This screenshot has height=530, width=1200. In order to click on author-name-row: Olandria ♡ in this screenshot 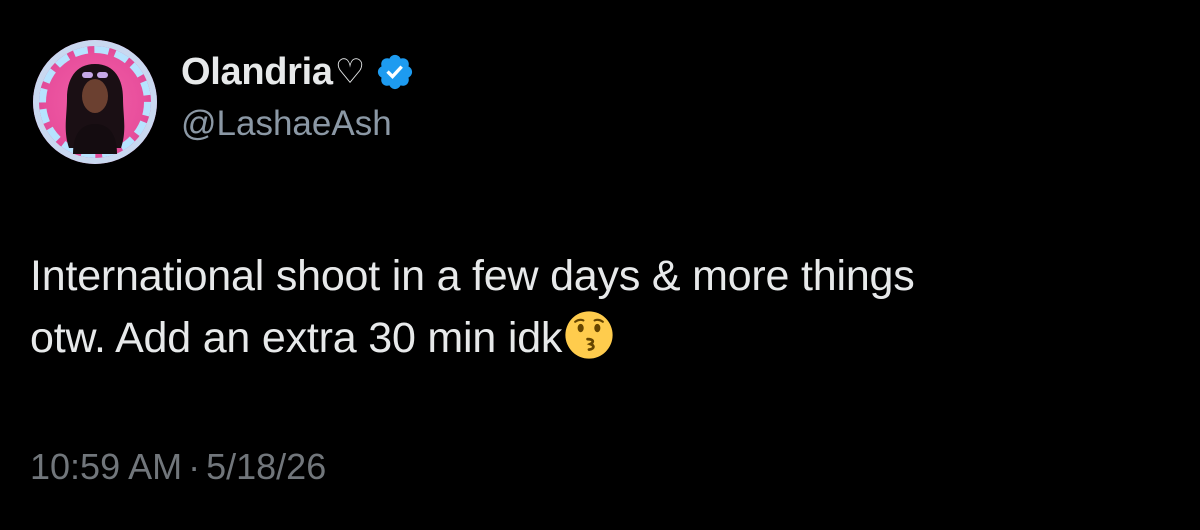, I will do `click(298, 72)`.